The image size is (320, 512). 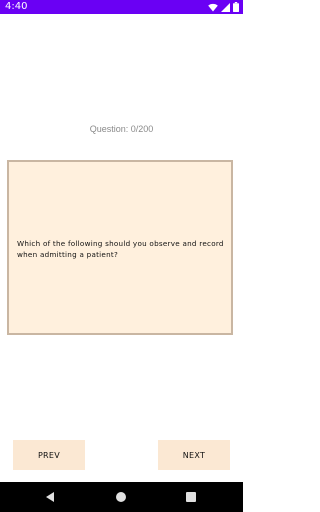 What do you see at coordinates (194, 455) in the screenshot?
I see `next-button: NEXT` at bounding box center [194, 455].